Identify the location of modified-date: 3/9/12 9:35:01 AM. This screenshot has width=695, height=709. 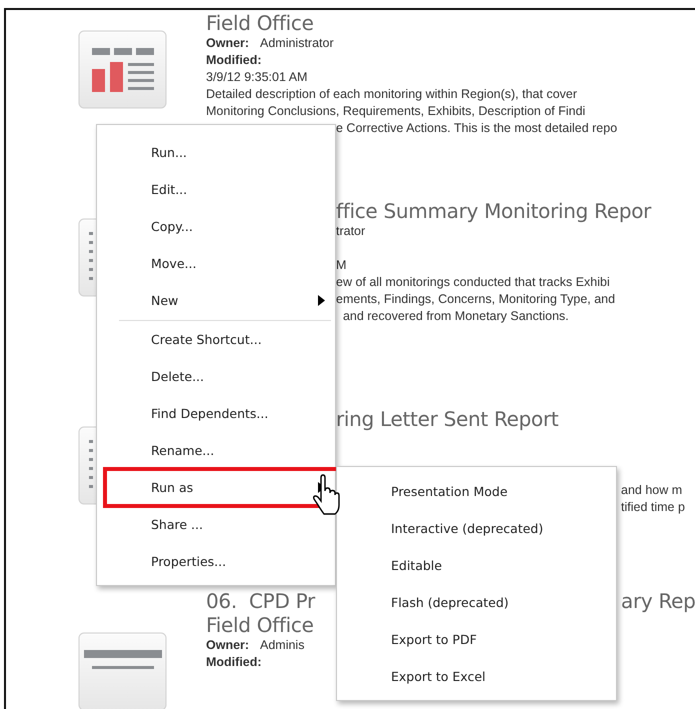
(257, 77).